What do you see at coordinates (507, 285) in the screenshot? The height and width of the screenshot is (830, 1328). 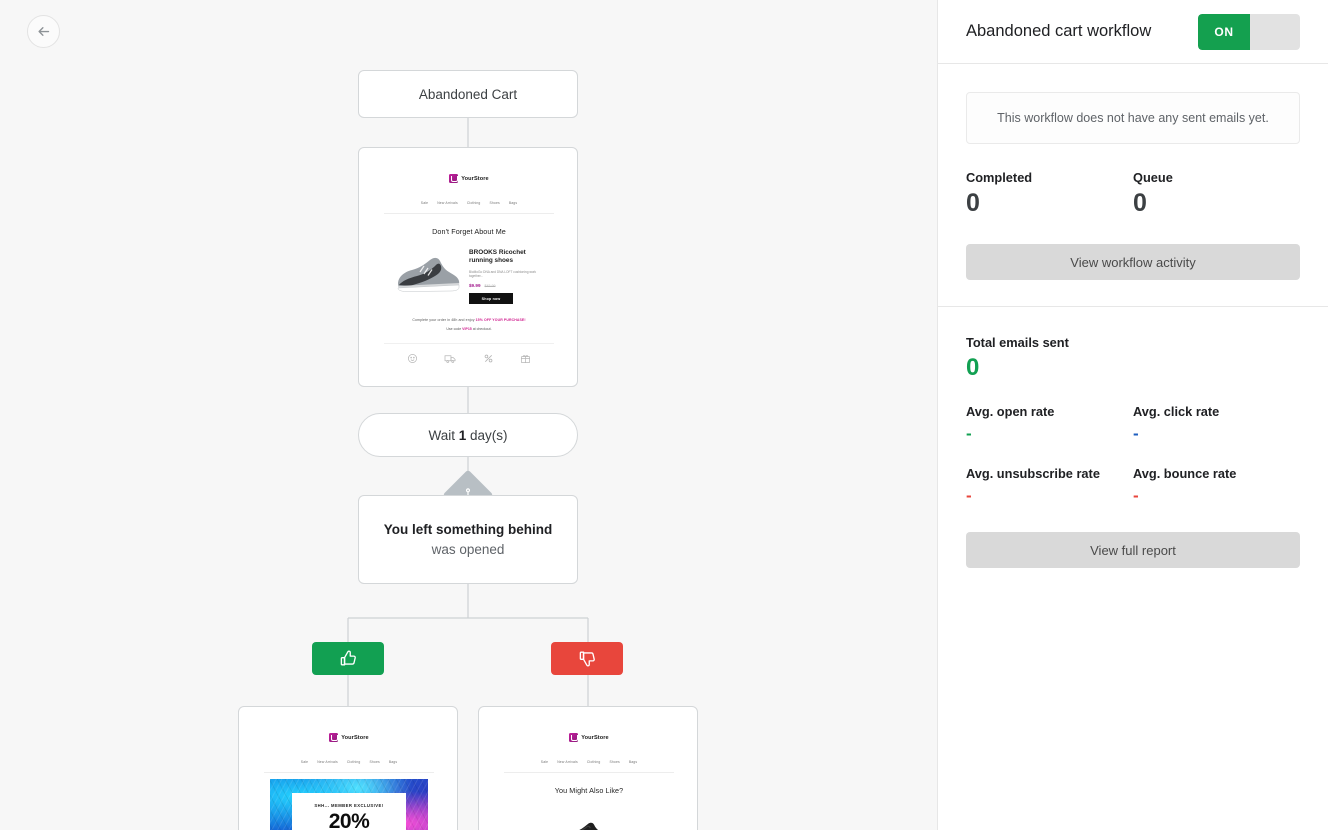 I see `product-price: $9.99 $45.99` at bounding box center [507, 285].